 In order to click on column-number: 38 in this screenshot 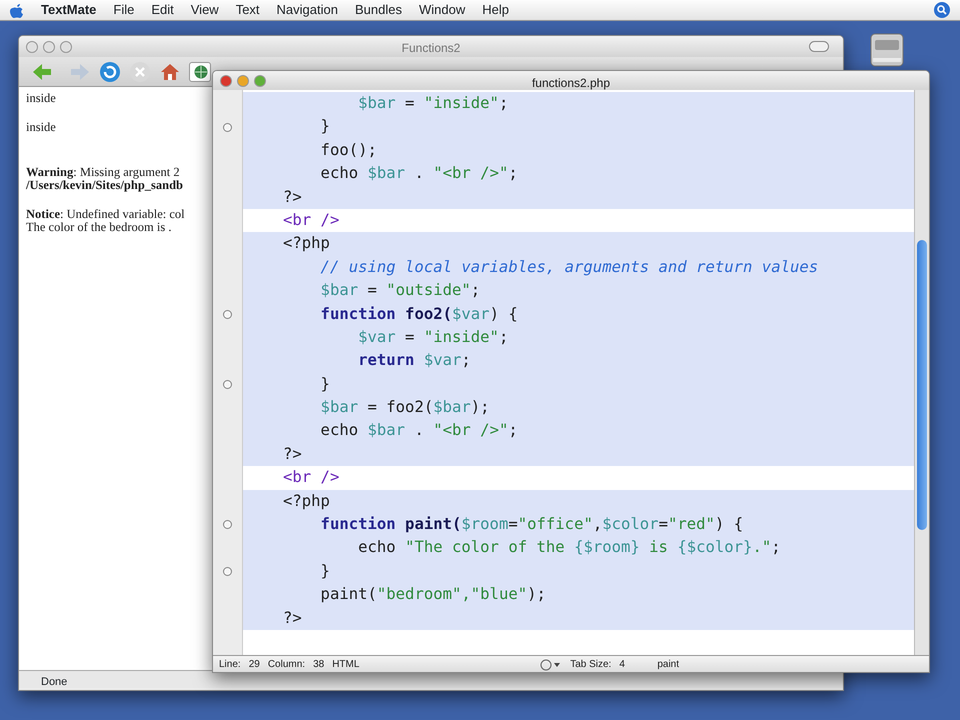, I will do `click(318, 665)`.